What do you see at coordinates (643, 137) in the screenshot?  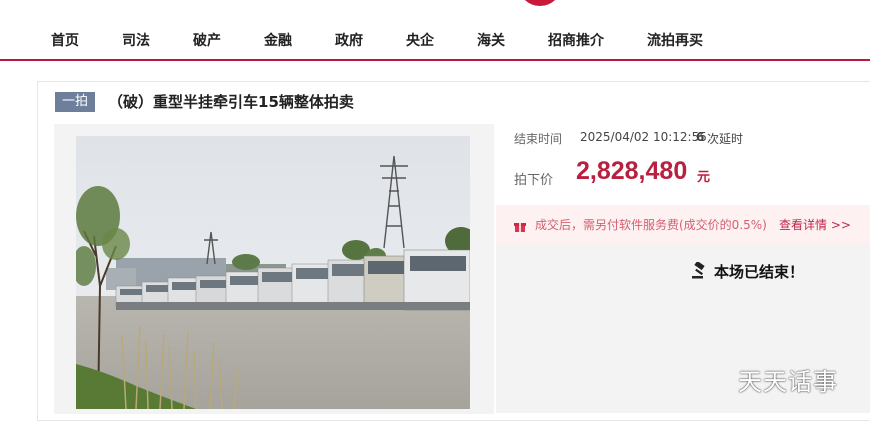 I see `end-time-value: 2025/04/02 10:12:55` at bounding box center [643, 137].